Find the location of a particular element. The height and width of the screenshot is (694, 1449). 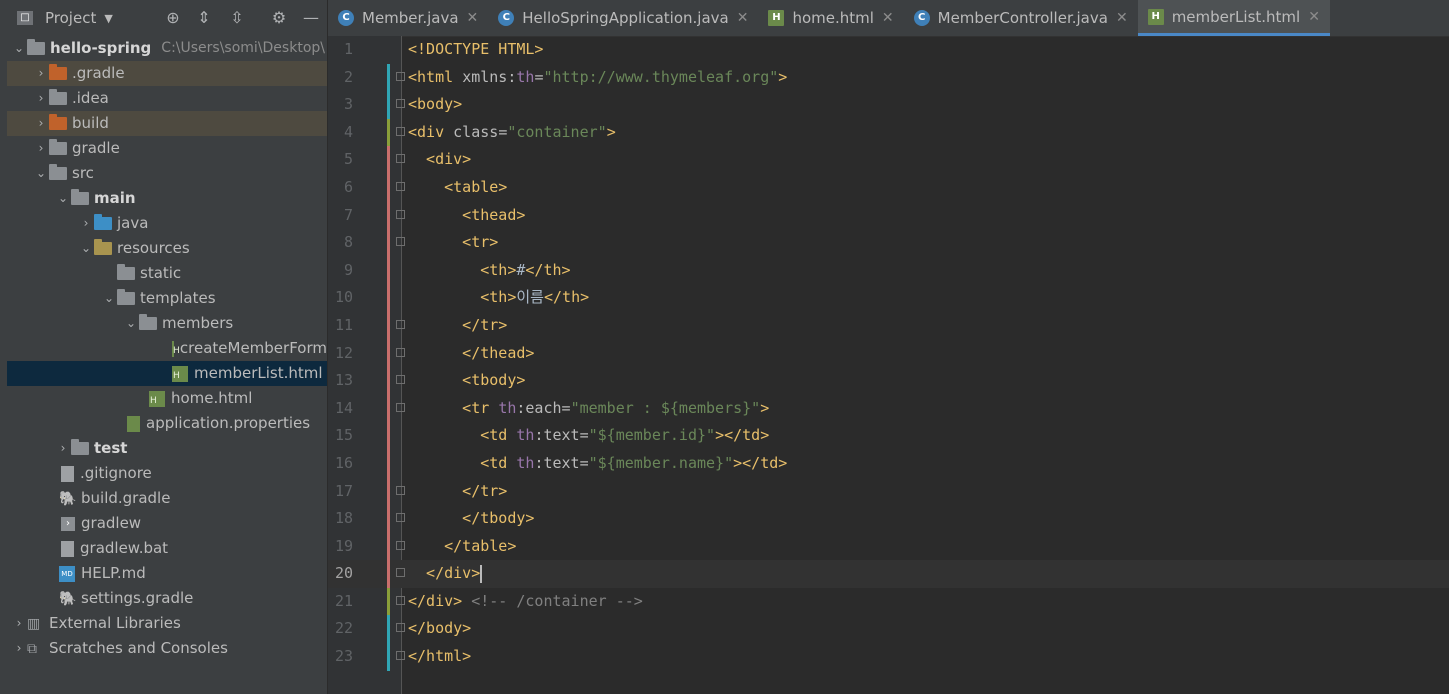

tree-item-src: ⌄ src is located at coordinates (167, 173).